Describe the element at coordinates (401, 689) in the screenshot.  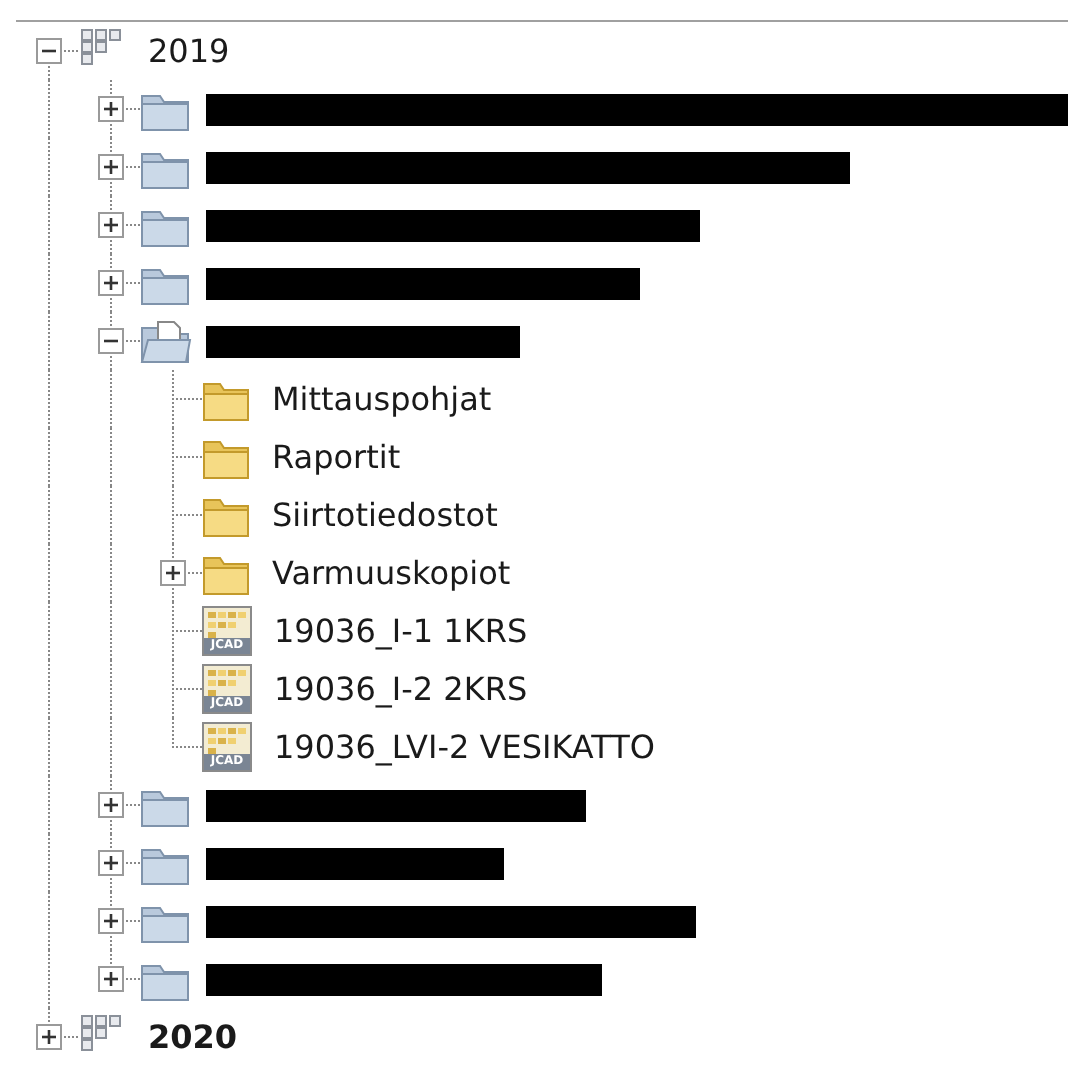
I see `tree-item-label: 19036_I-2 2KRS` at that location.